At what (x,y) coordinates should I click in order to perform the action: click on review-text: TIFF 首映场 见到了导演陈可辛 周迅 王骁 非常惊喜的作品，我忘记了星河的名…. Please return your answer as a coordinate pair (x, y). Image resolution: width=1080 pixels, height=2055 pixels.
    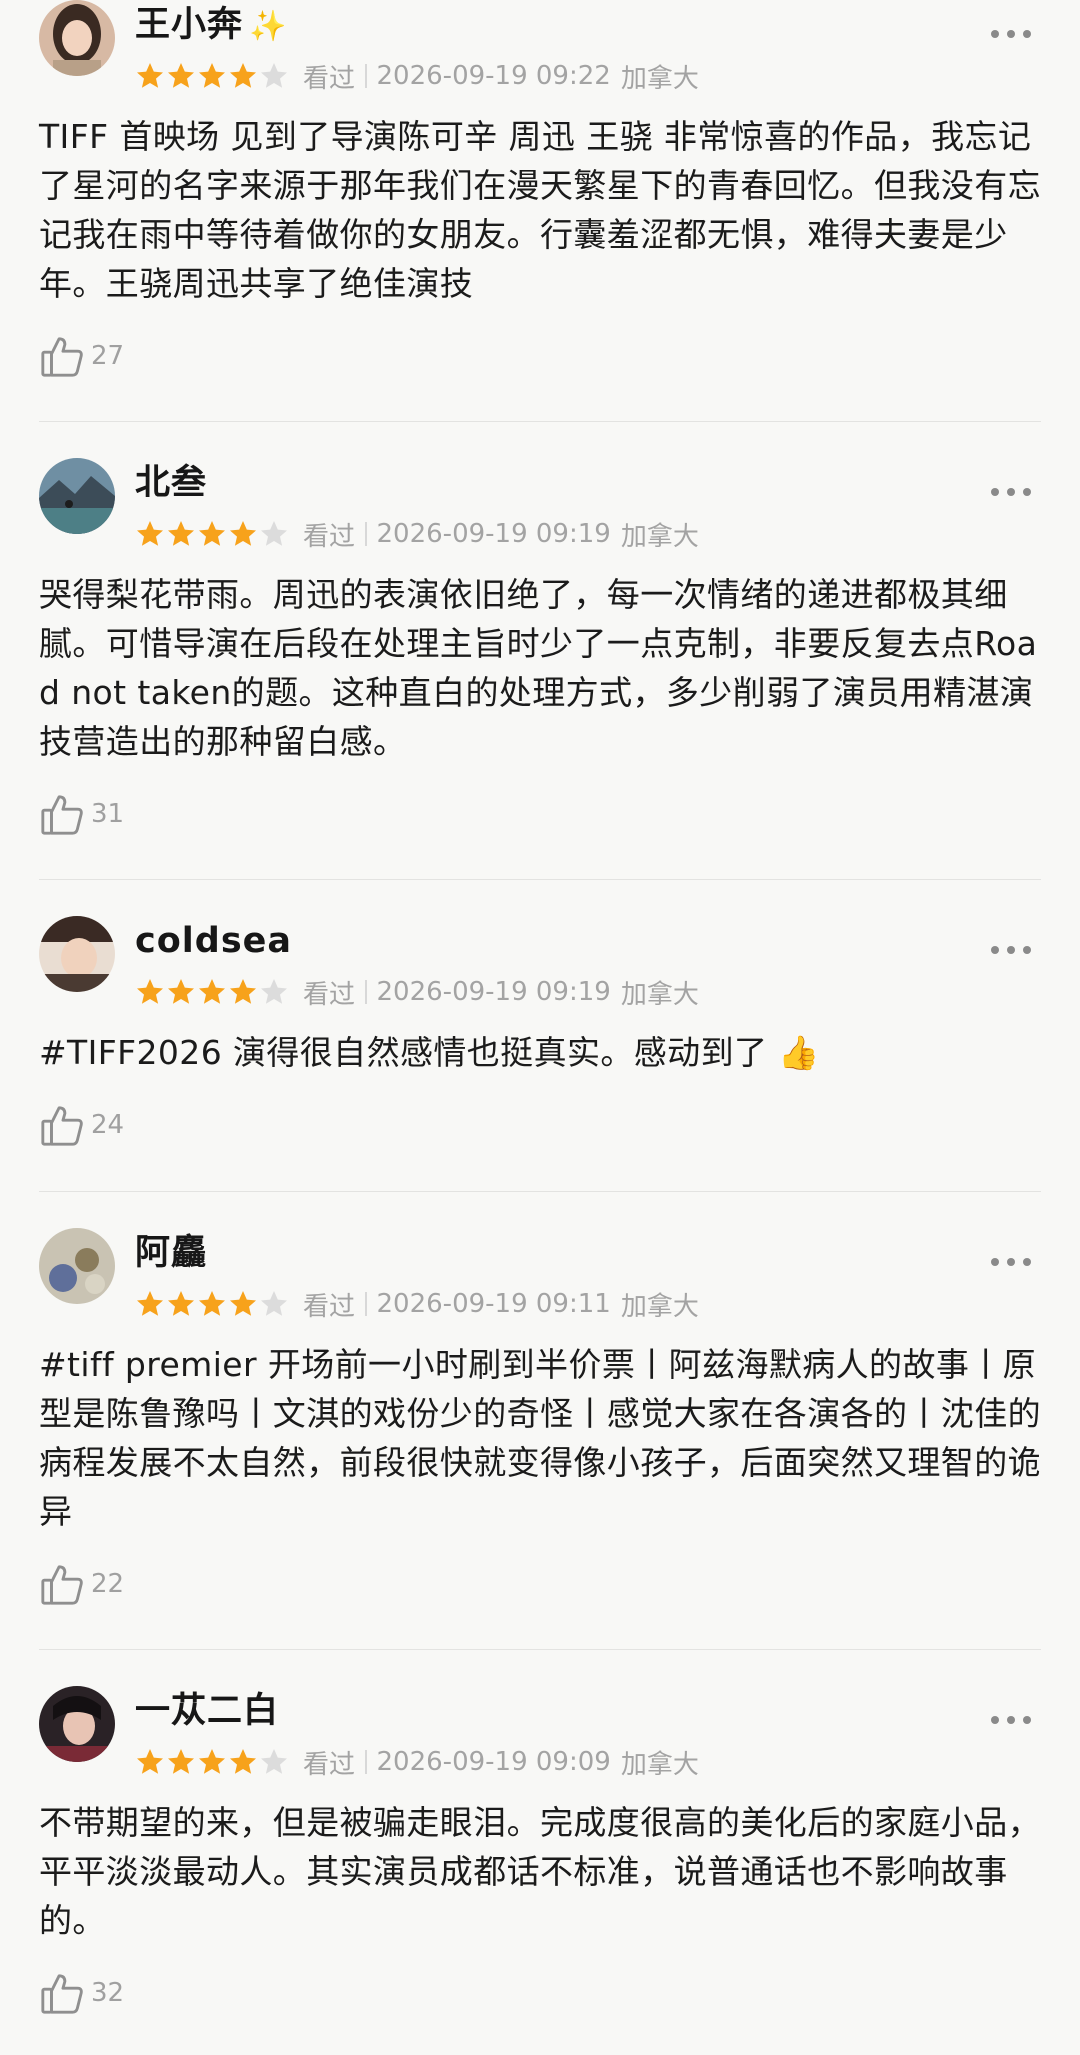
    Looking at the image, I should click on (540, 210).